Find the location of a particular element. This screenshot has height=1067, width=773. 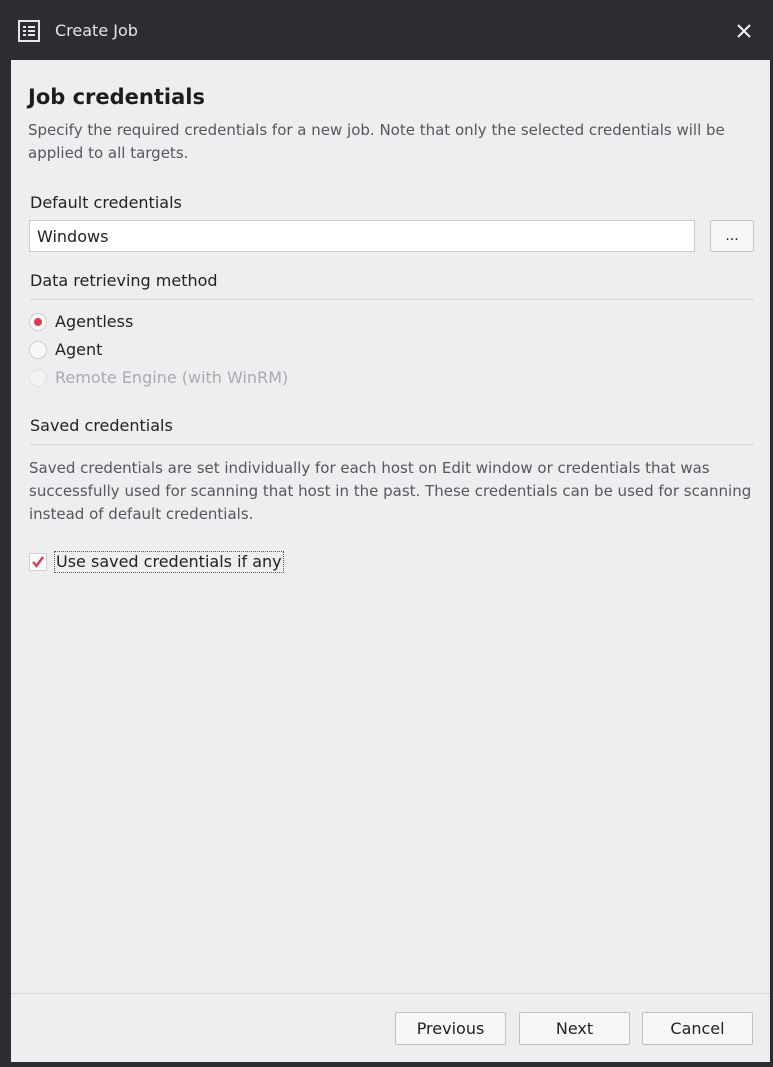

radio-selected-dot is located at coordinates (38, 322).